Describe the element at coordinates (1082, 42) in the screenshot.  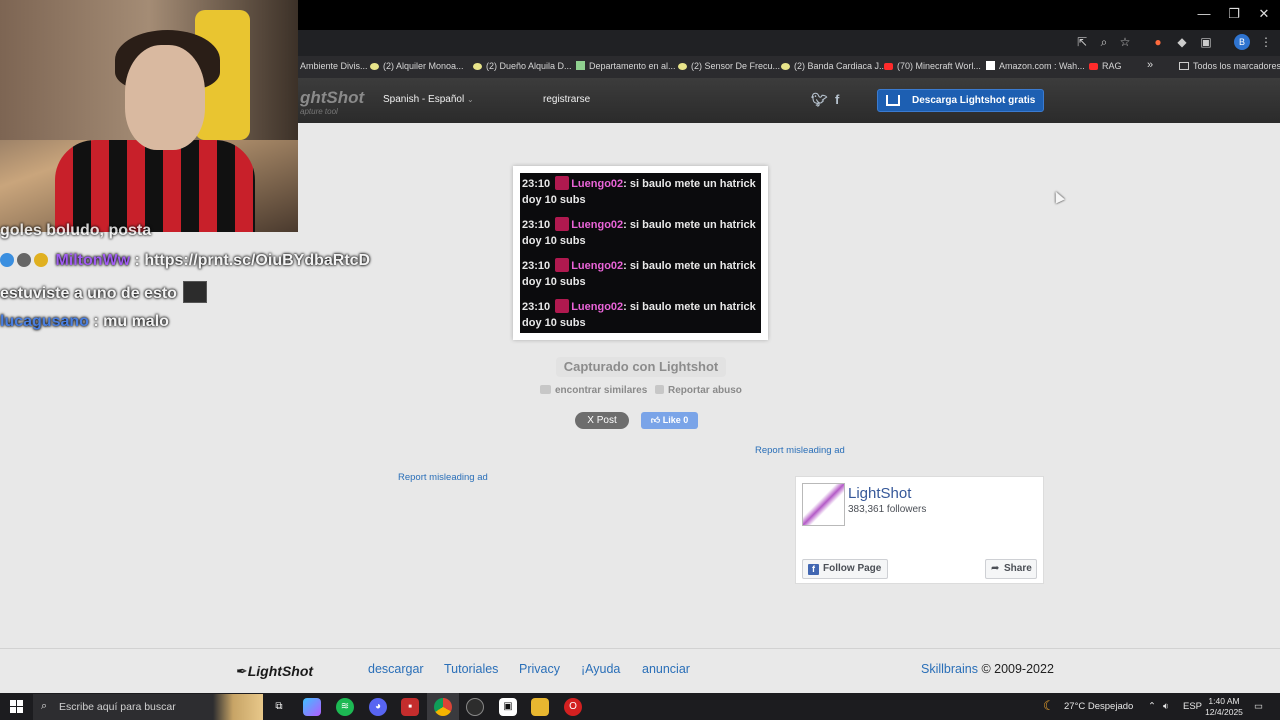
I see `install-icon: ⇱` at that location.